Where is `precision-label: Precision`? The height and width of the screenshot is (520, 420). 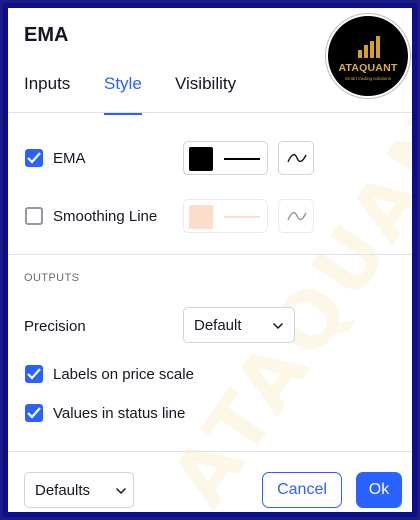 precision-label: Precision is located at coordinates (55, 326).